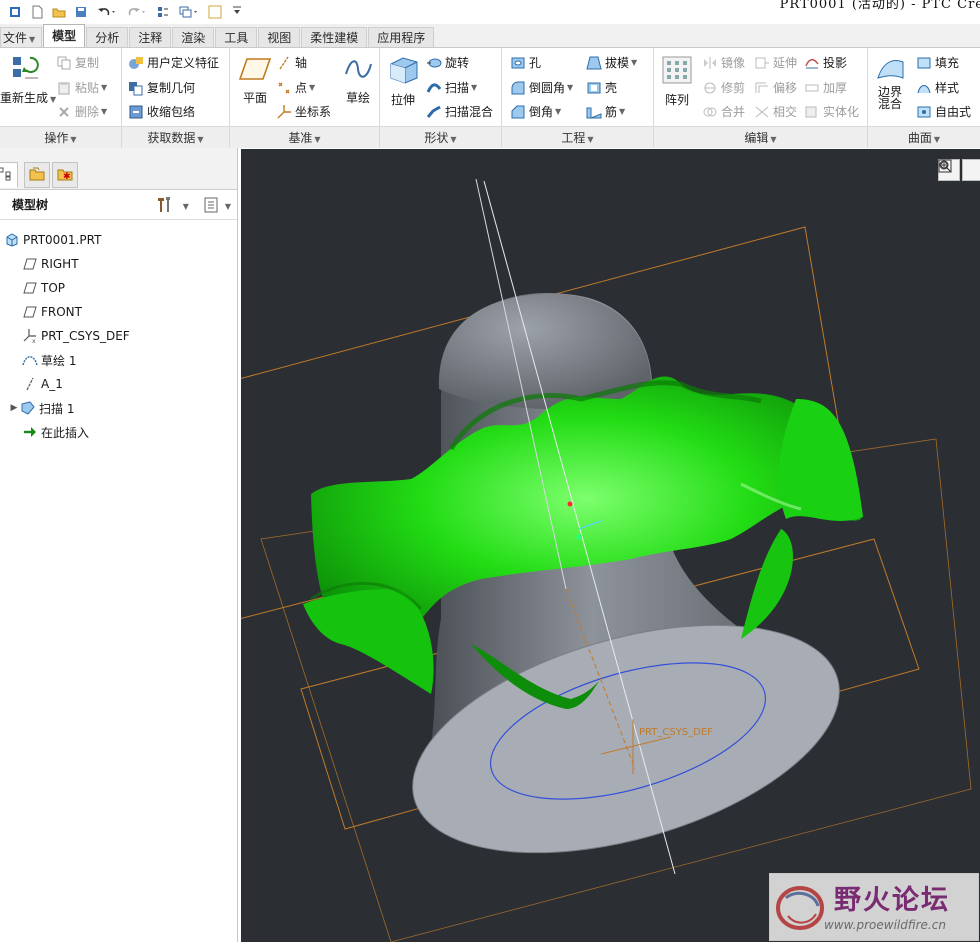  Describe the element at coordinates (37, 175) in the screenshot. I see `folder-browser-tab` at that location.